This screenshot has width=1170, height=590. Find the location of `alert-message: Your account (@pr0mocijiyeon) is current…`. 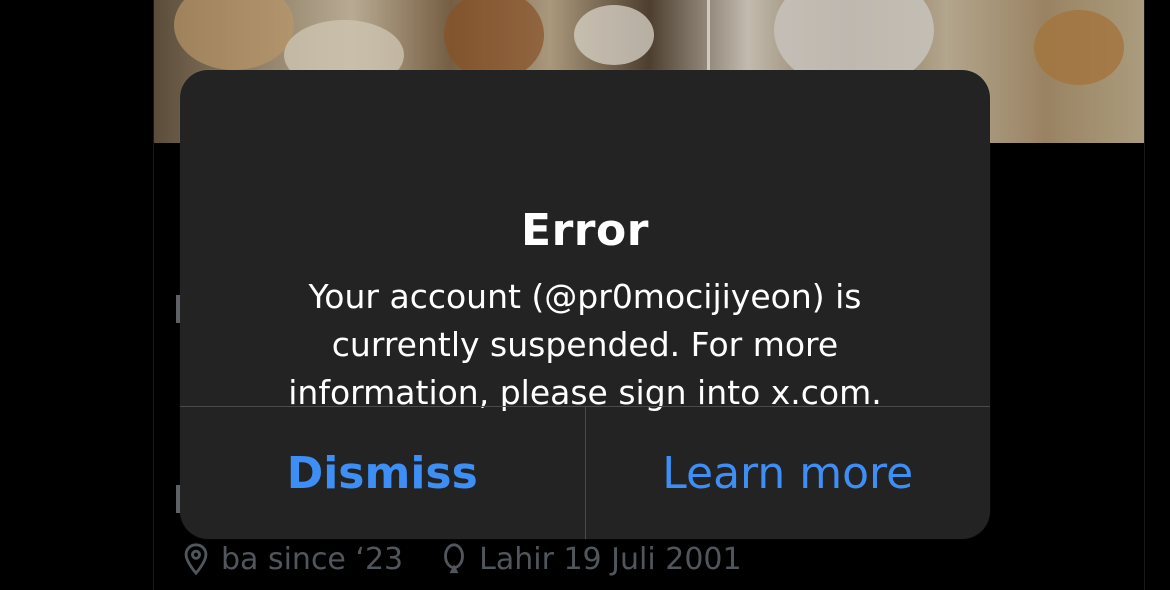

alert-message: Your account (@pr0mocijiyeon) is current… is located at coordinates (585, 344).